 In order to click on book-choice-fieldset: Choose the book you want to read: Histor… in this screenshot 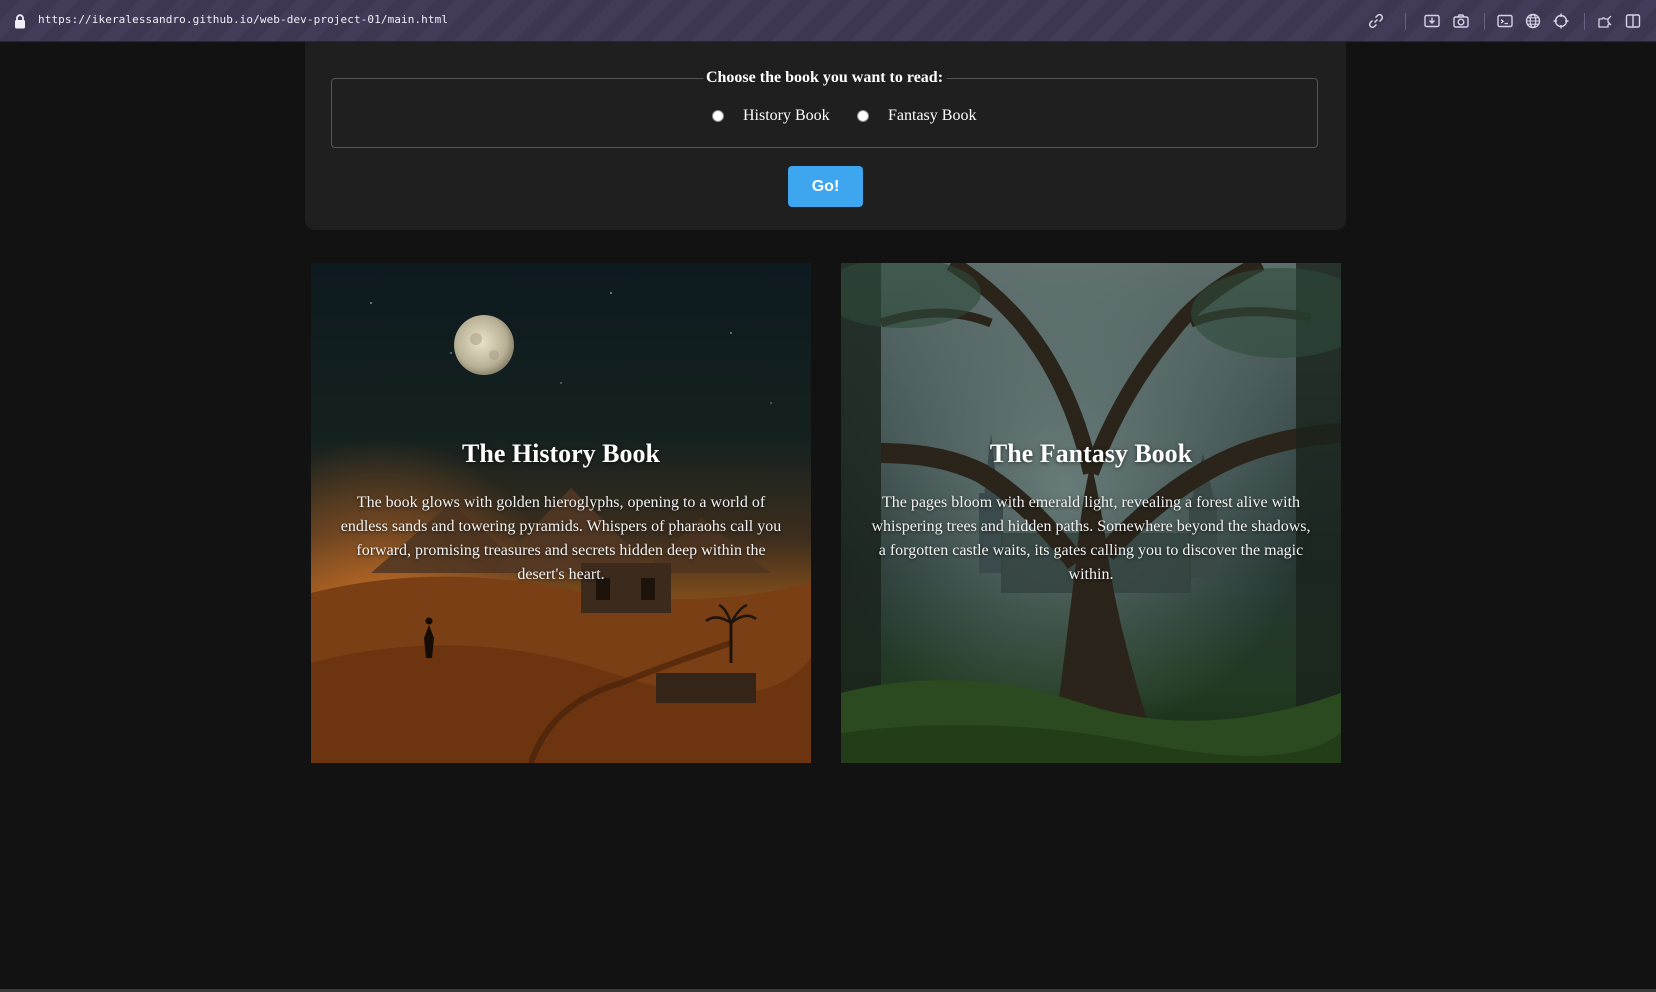, I will do `click(824, 108)`.